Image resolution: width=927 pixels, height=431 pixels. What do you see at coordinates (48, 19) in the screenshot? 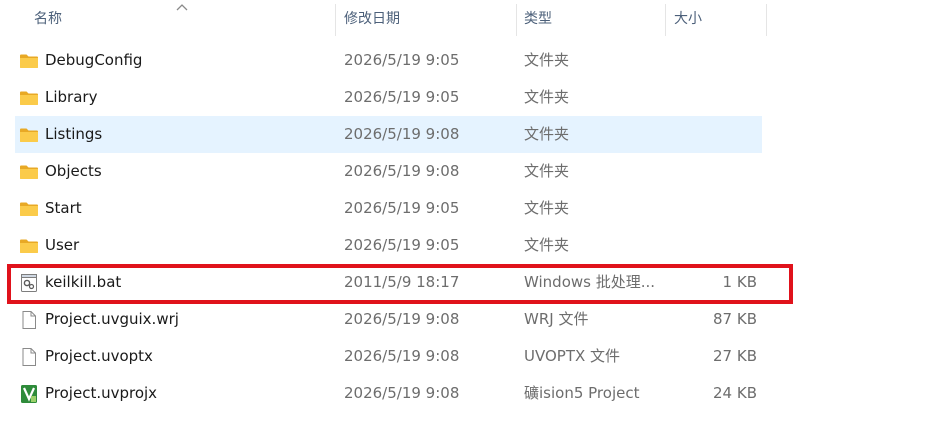
I see `column-header-name: 名称` at bounding box center [48, 19].